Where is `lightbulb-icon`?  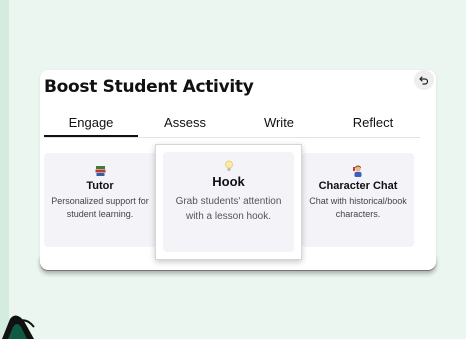 lightbulb-icon is located at coordinates (228, 166).